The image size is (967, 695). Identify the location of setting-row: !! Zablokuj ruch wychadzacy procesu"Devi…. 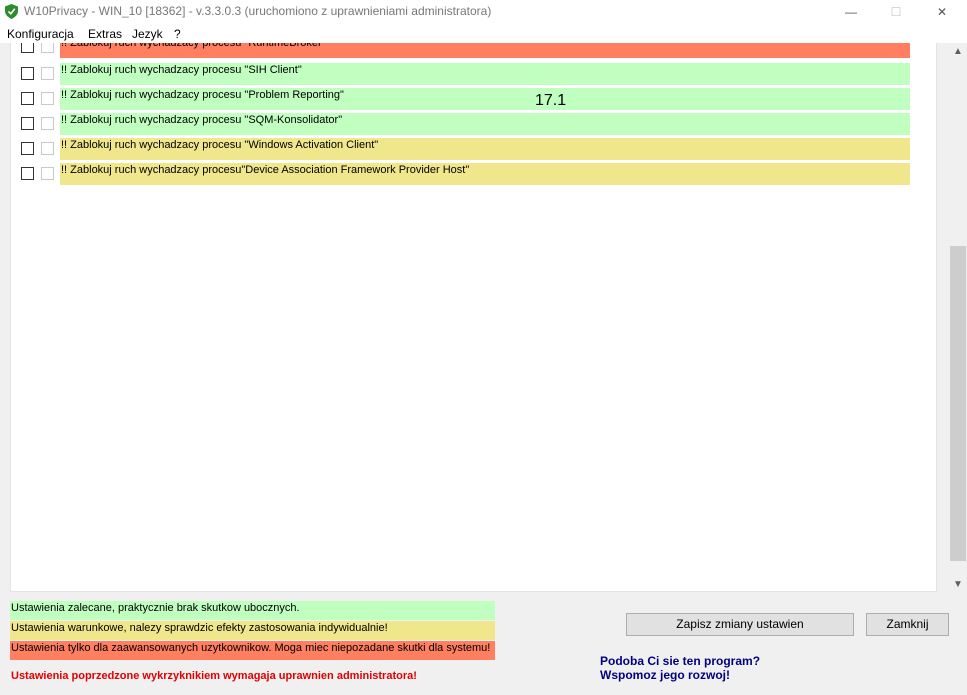
(473, 175).